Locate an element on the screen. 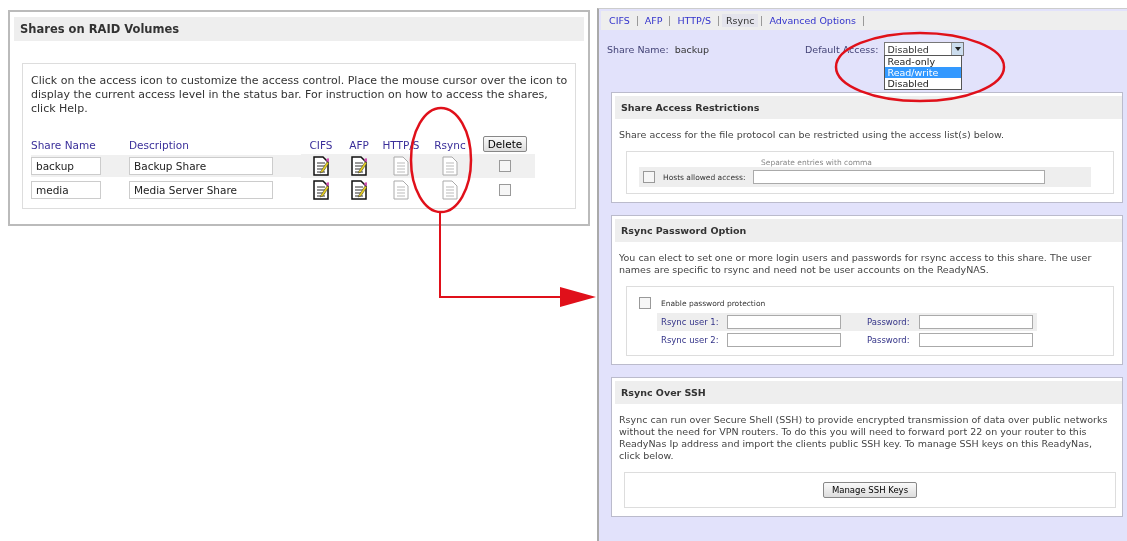 Image resolution: width=1127 pixels, height=541 pixels. protocol-tab: AFP is located at coordinates (653, 20).